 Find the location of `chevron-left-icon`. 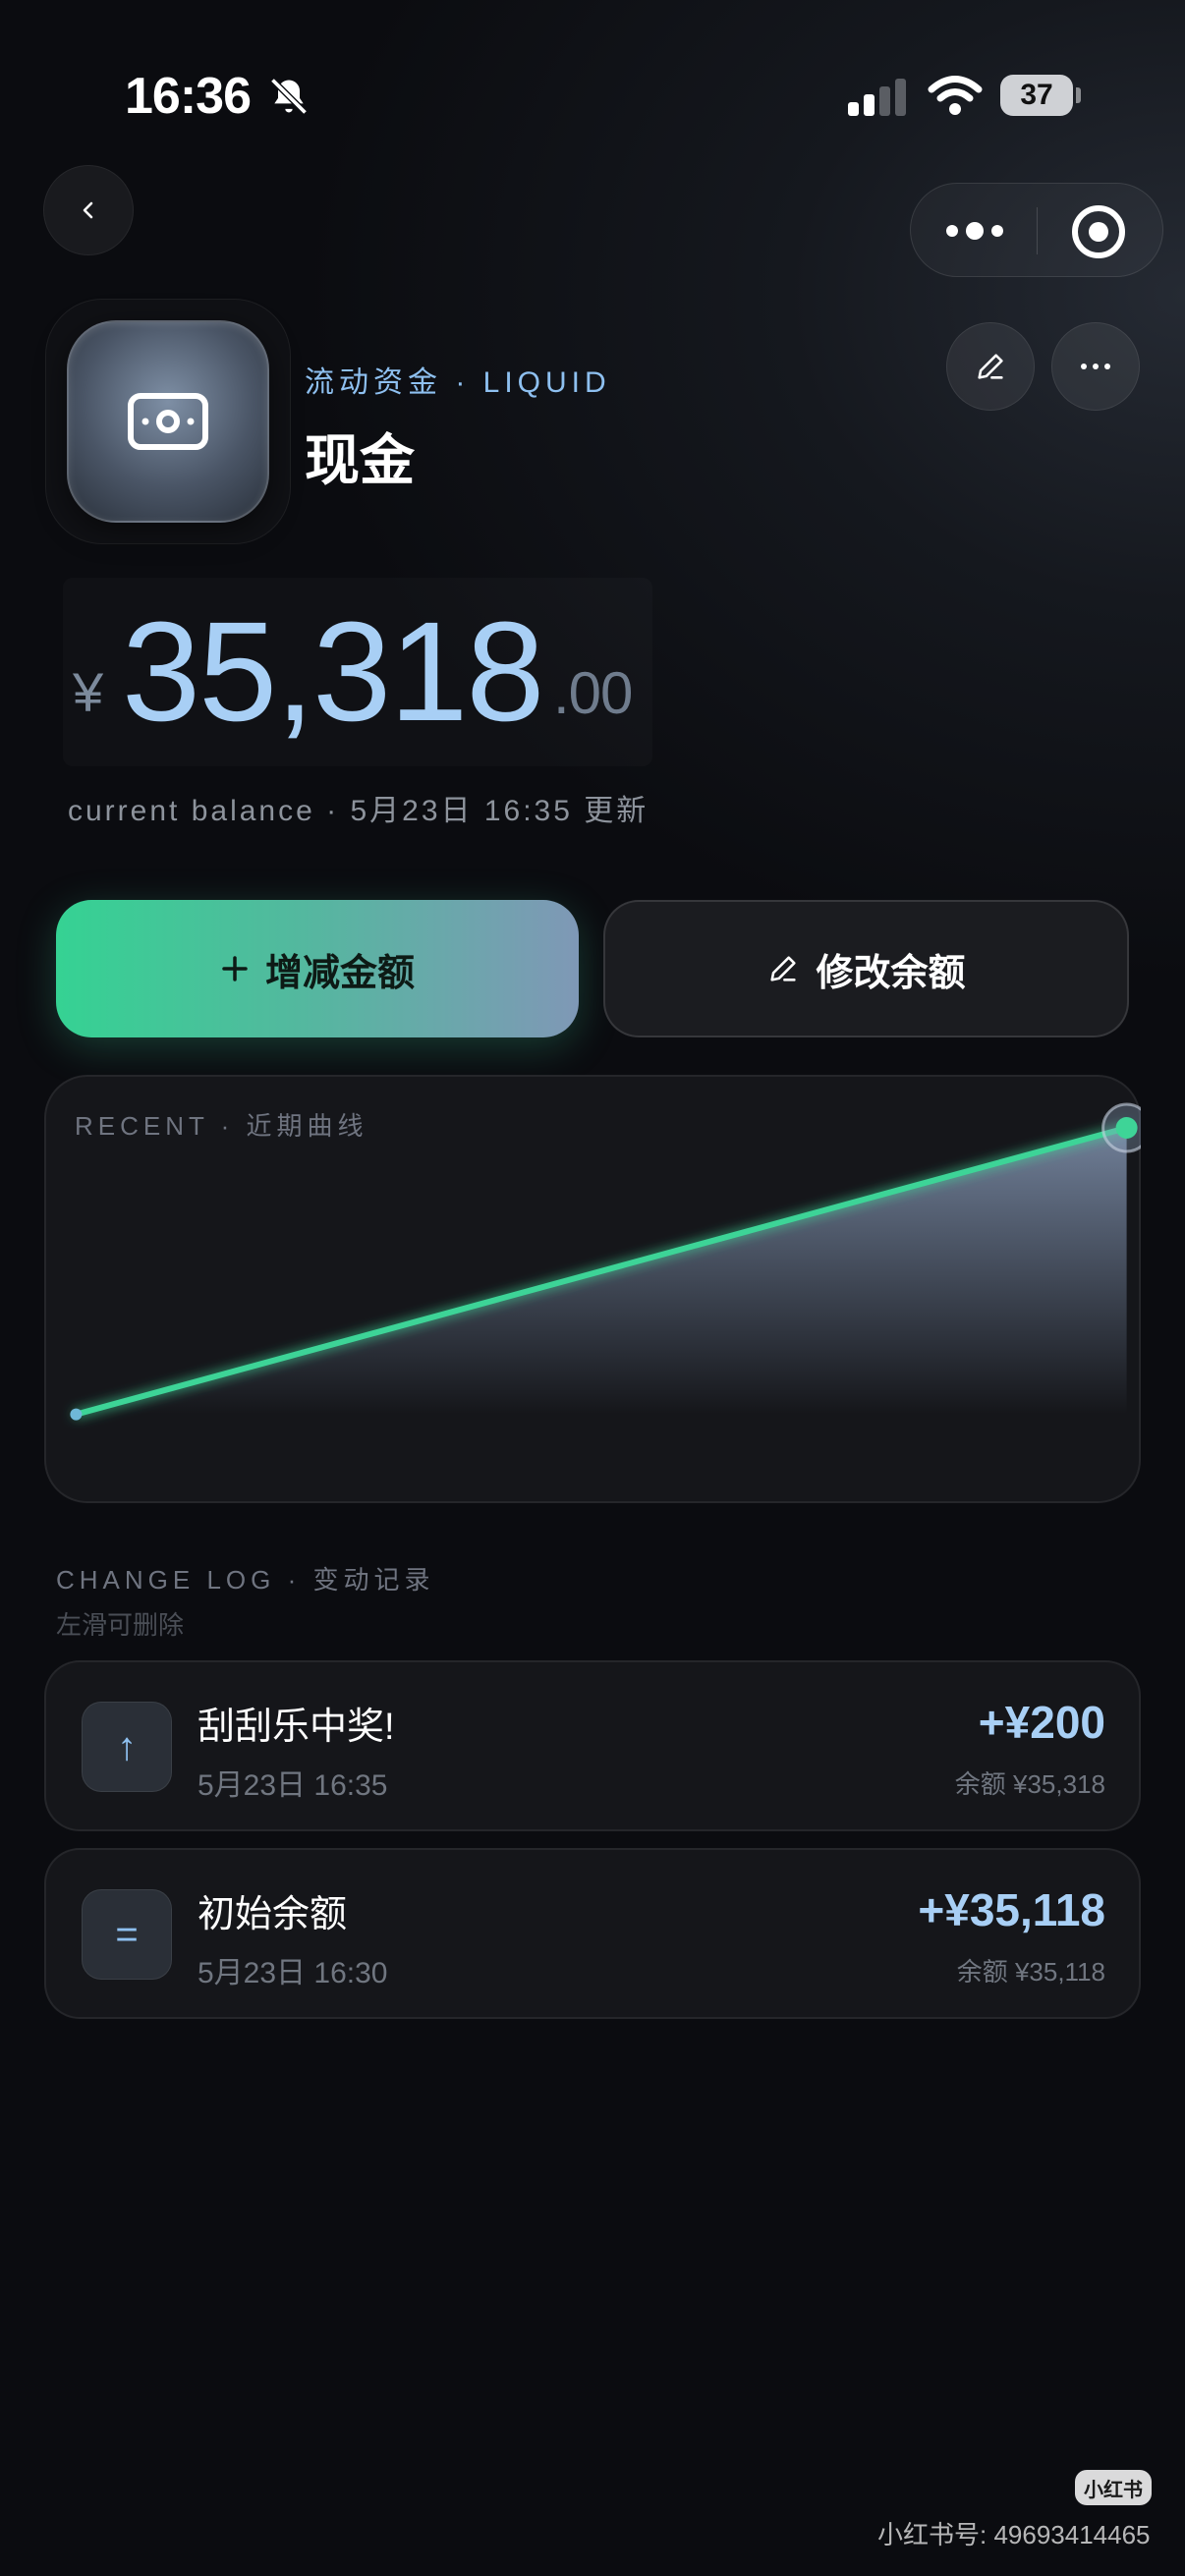

chevron-left-icon is located at coordinates (88, 210).